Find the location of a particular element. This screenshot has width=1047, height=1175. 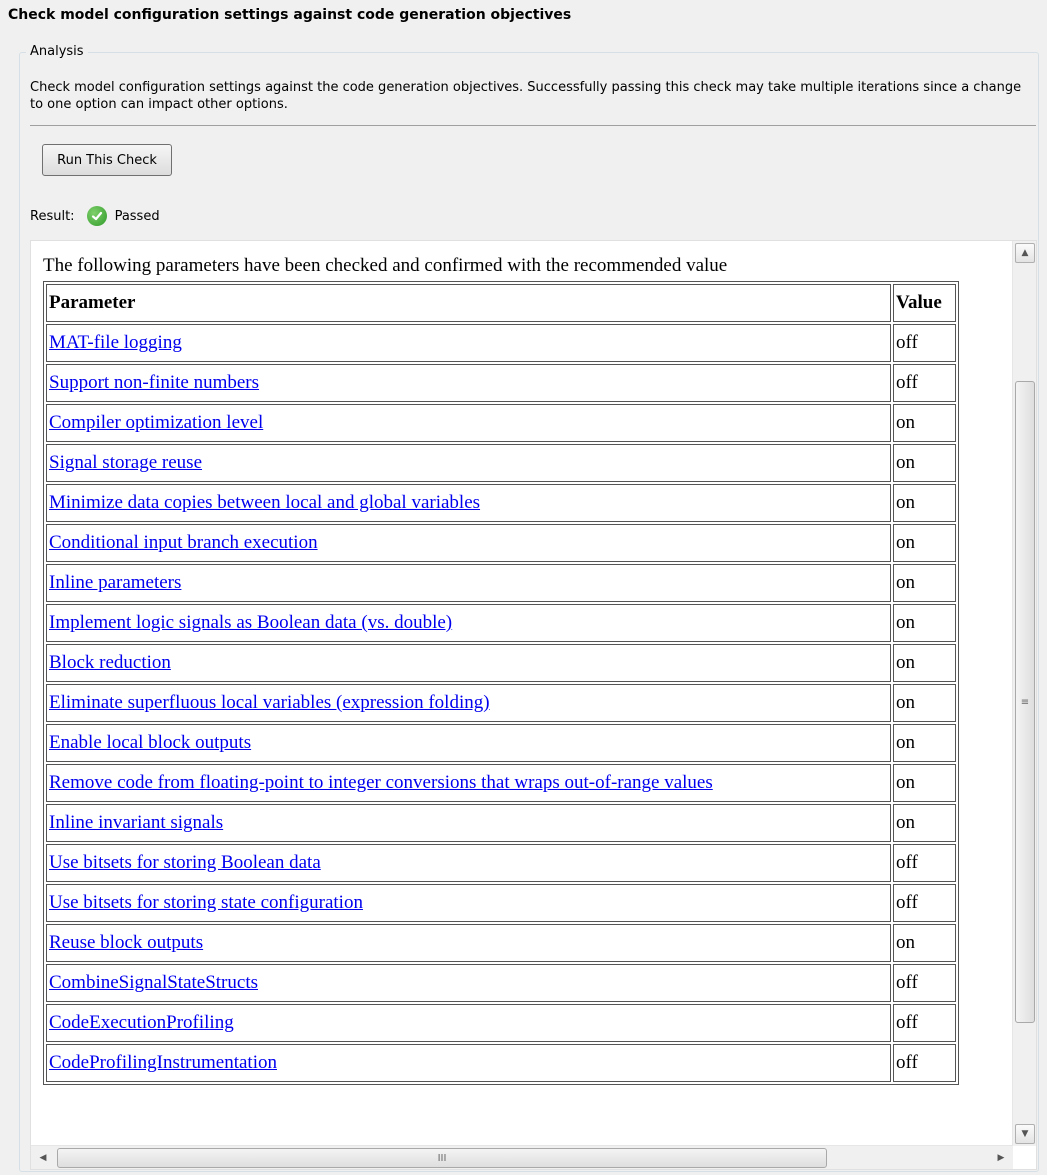

table-row: Inline invariant signals on is located at coordinates (501, 823).